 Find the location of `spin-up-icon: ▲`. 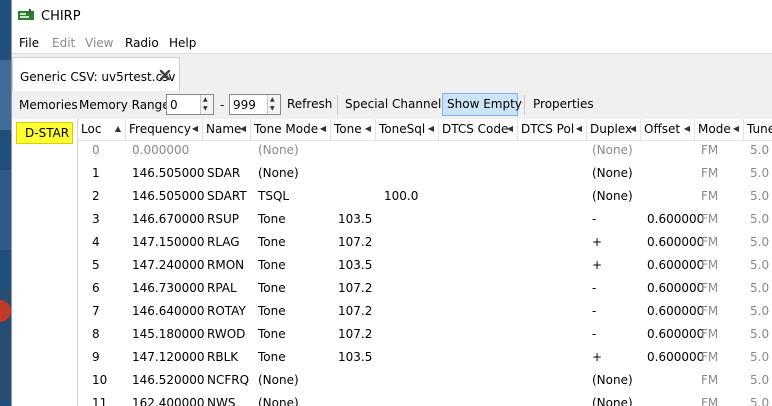

spin-up-icon: ▲ is located at coordinates (205, 100).